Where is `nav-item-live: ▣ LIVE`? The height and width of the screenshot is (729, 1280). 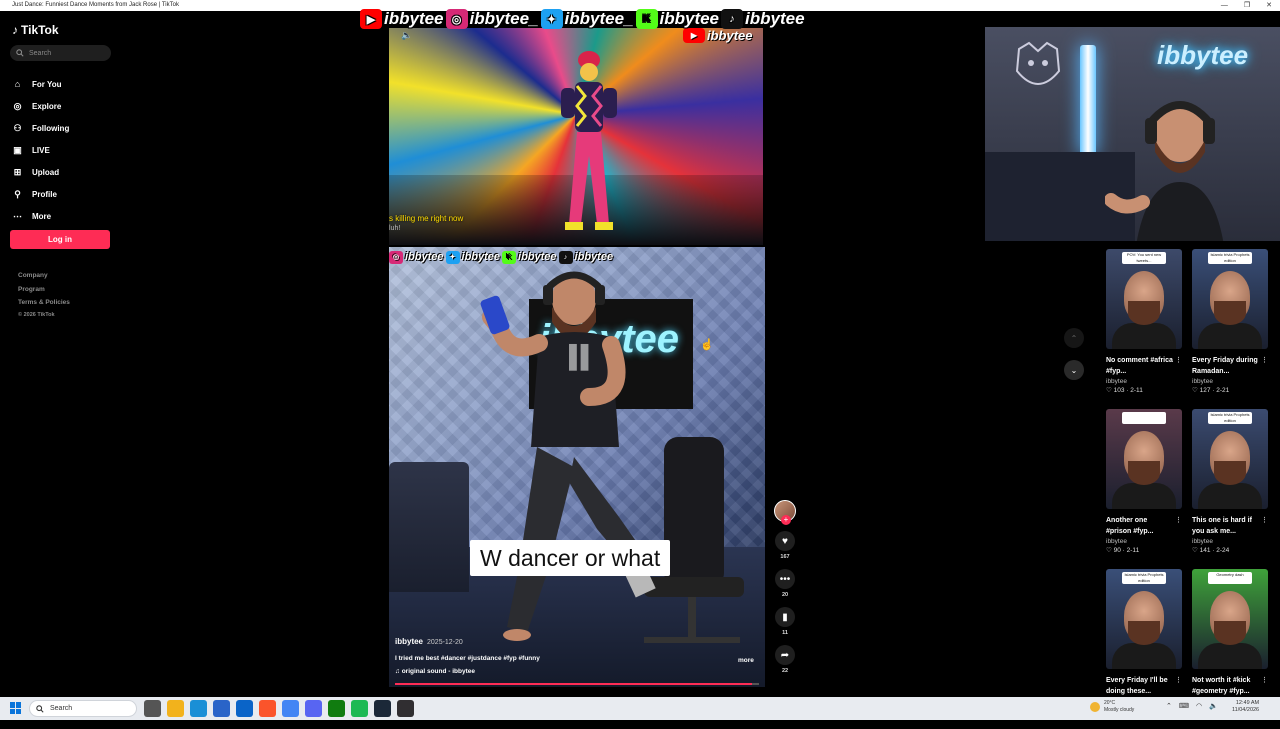
nav-item-live: ▣ LIVE is located at coordinates (40, 150).